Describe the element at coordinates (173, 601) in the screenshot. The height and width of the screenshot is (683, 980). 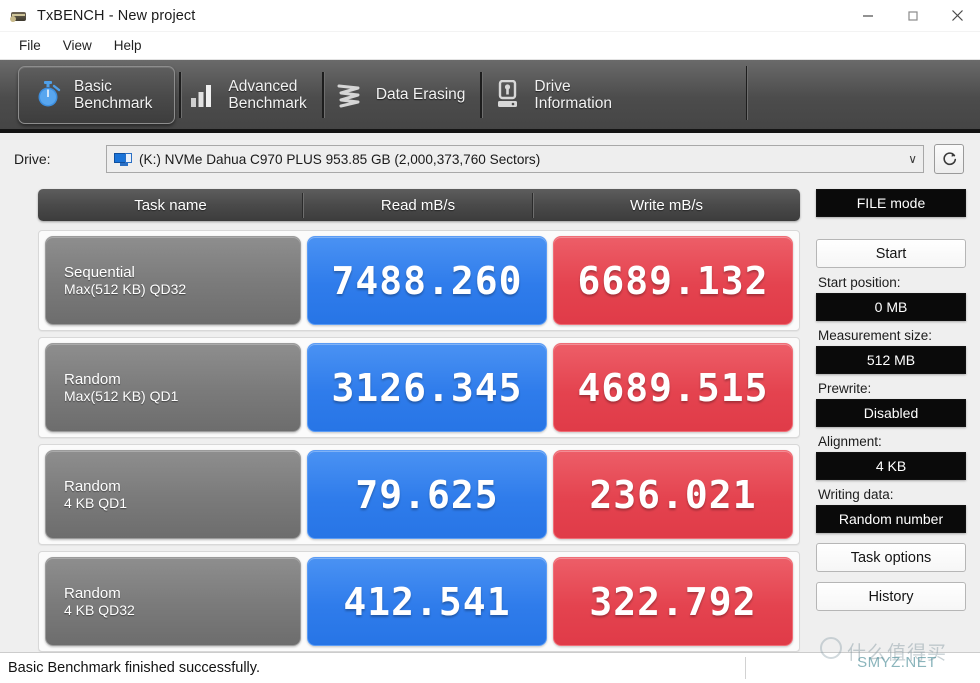
I see `task-name-cell: Random 4 KB QD32` at that location.